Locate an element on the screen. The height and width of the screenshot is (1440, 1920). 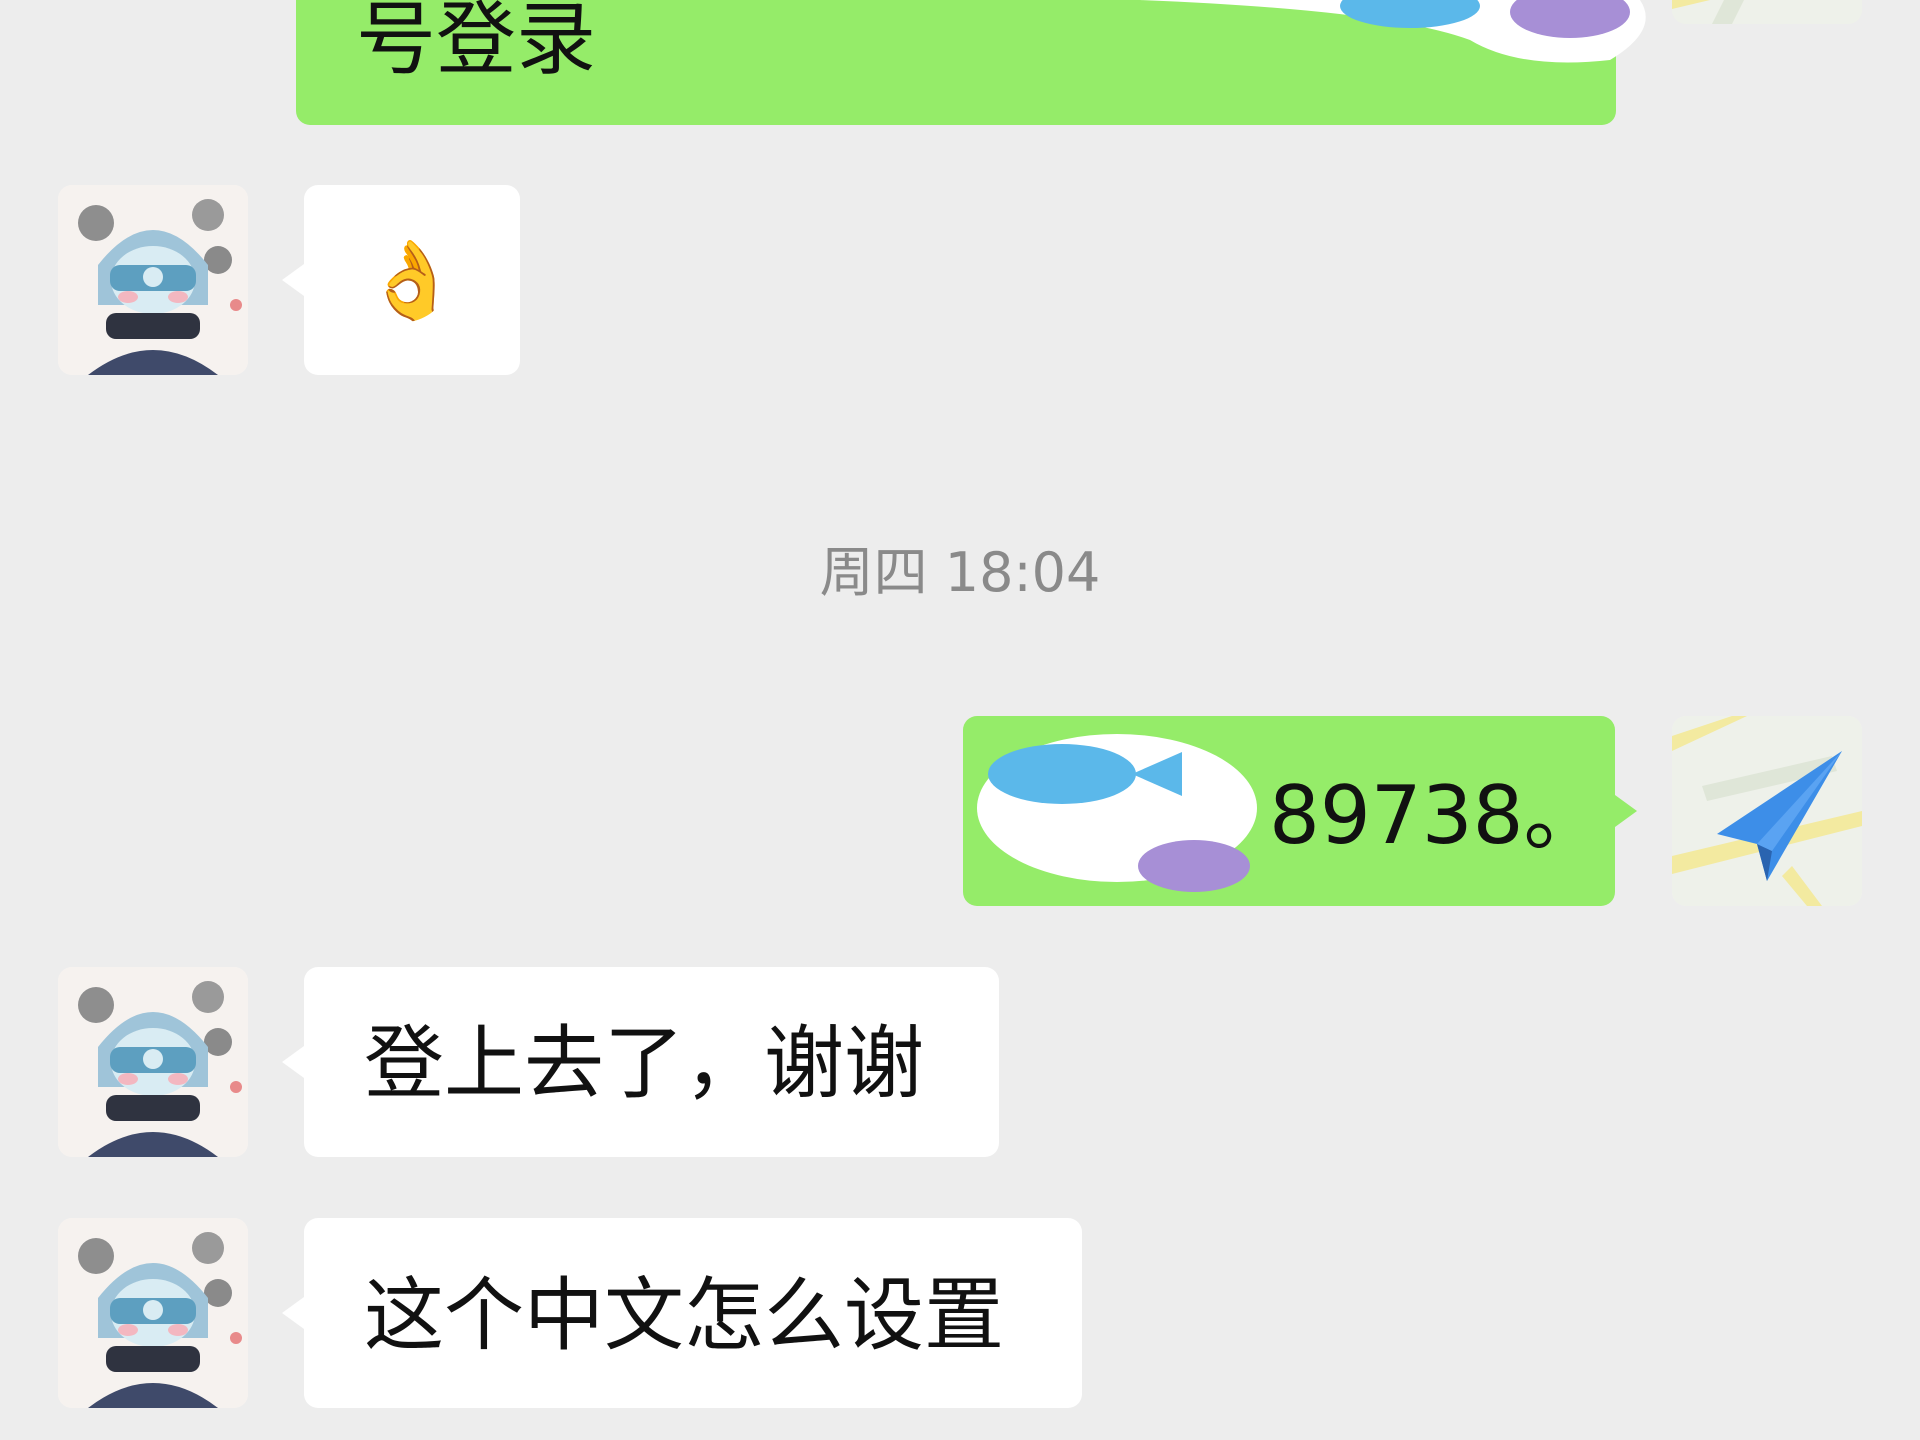
chat-timestamp: 周四 18:04 is located at coordinates (960, 572).